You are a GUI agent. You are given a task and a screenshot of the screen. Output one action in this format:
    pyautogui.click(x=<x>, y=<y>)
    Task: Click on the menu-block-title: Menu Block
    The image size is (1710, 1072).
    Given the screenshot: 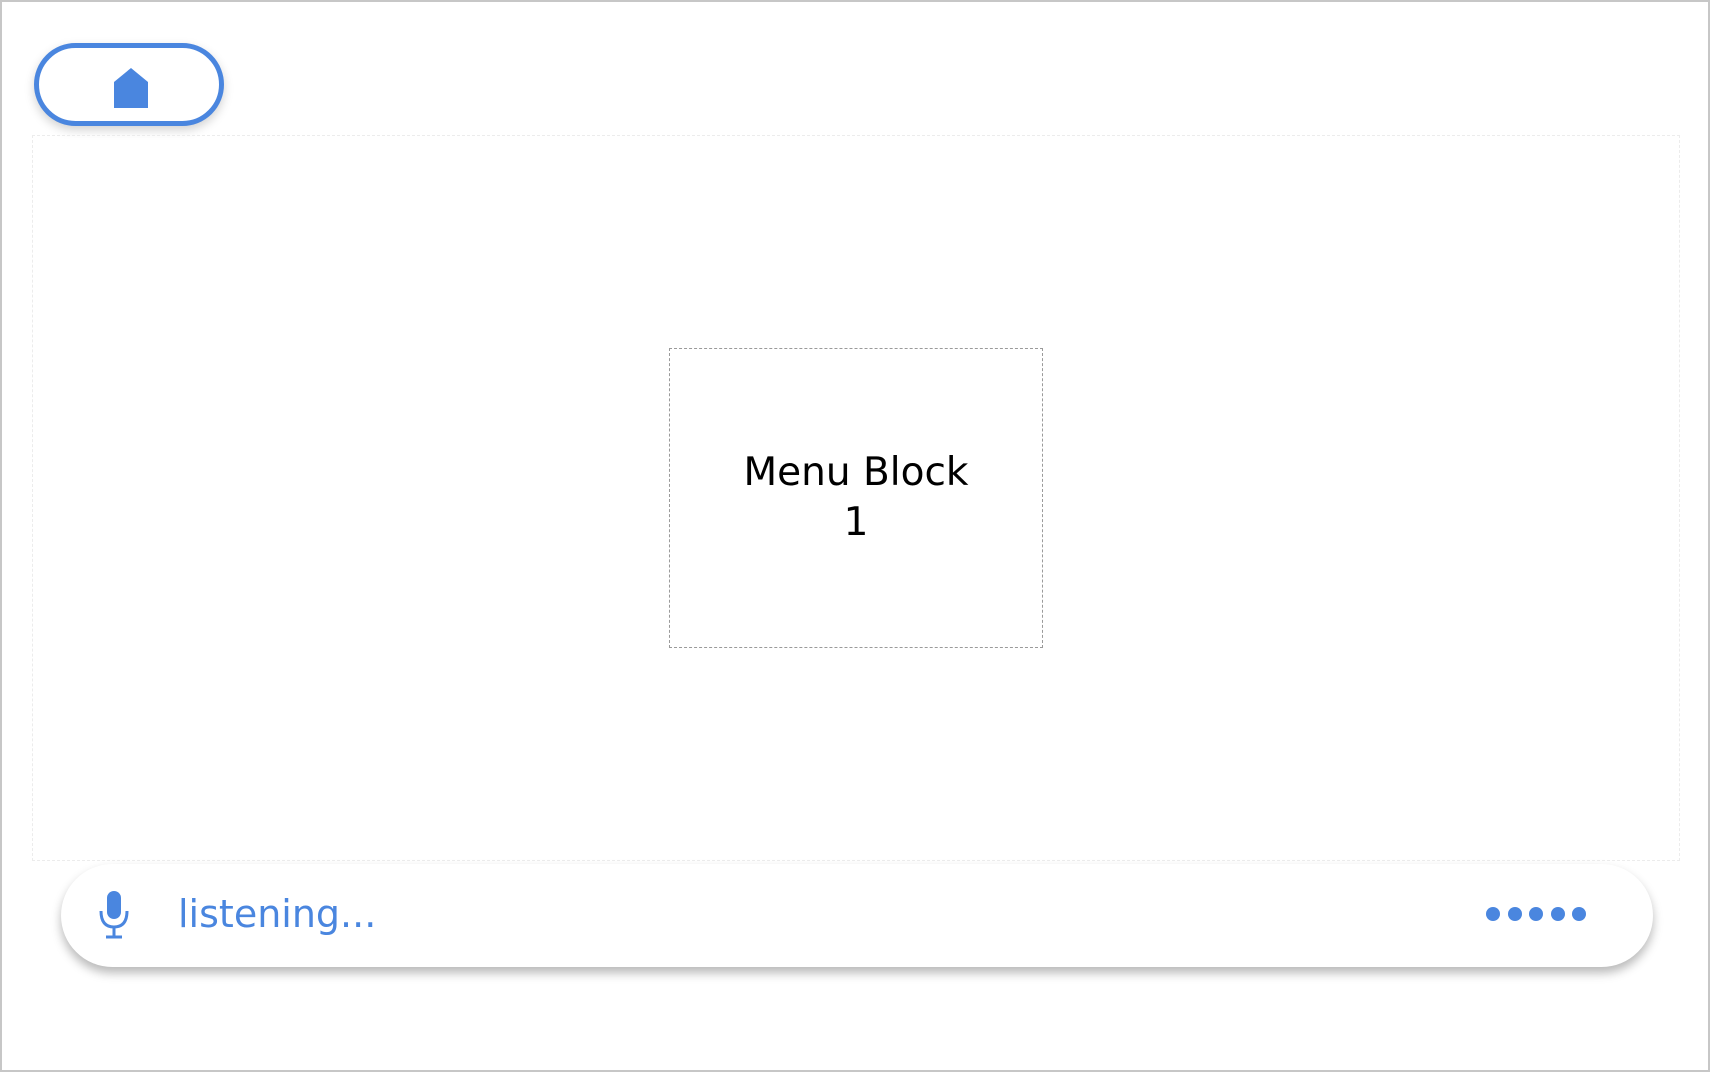 What is the action you would take?
    pyautogui.click(x=856, y=472)
    